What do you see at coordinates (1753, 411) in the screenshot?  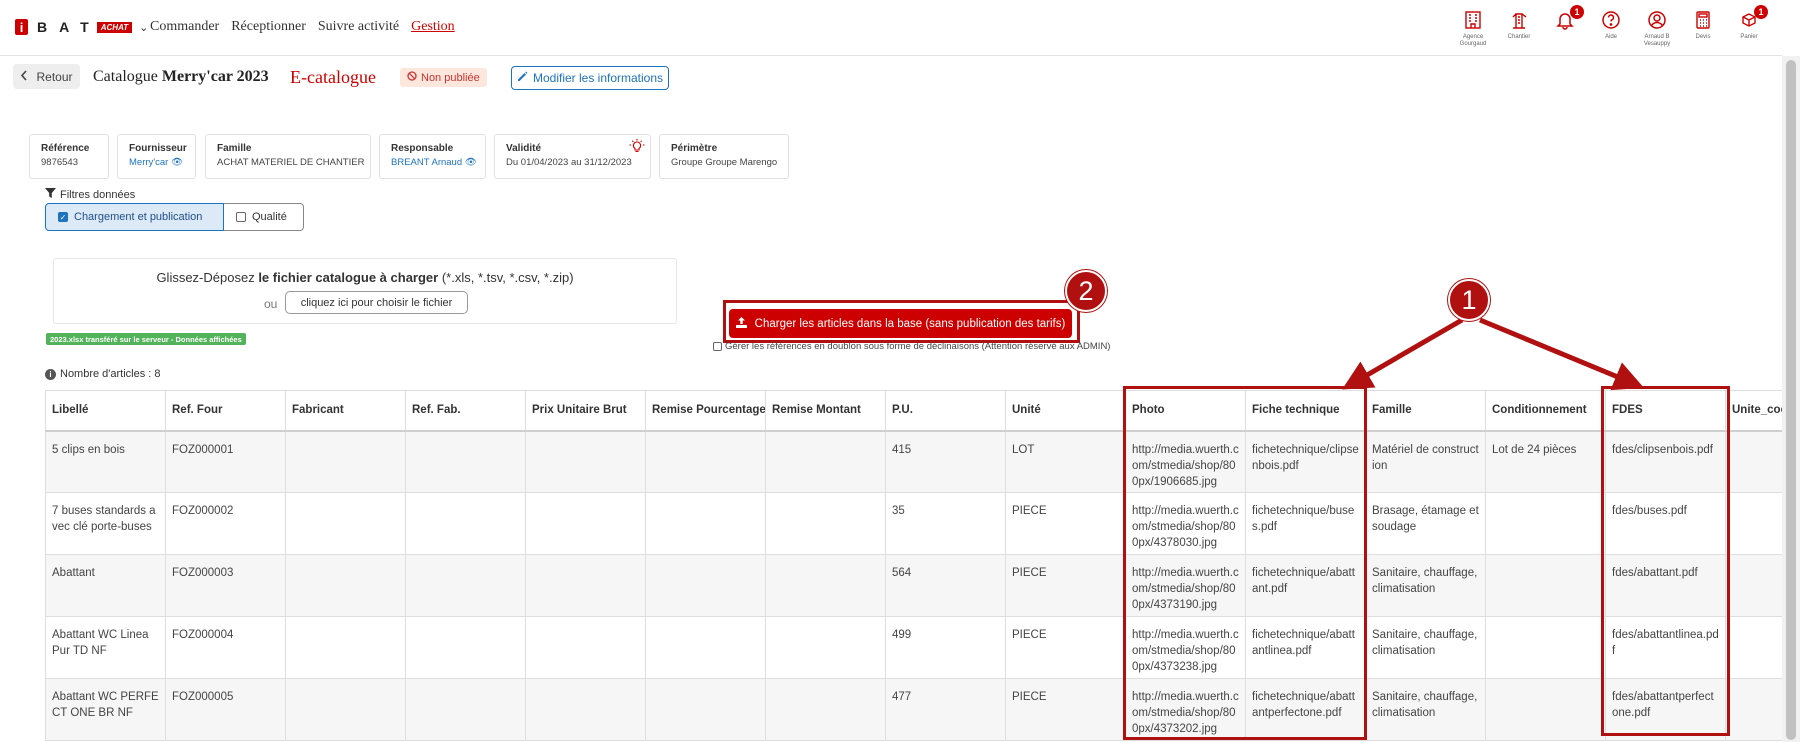 I see `col-header-unite-coeff: Unite_coeff` at bounding box center [1753, 411].